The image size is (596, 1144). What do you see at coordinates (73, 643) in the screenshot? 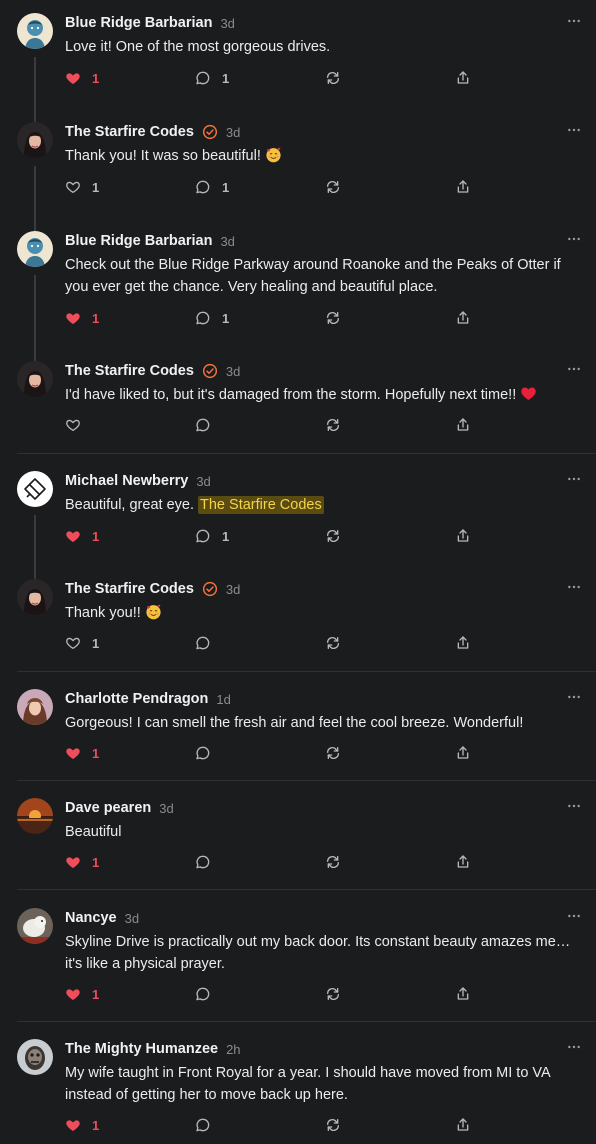
I see `heart-icon` at bounding box center [73, 643].